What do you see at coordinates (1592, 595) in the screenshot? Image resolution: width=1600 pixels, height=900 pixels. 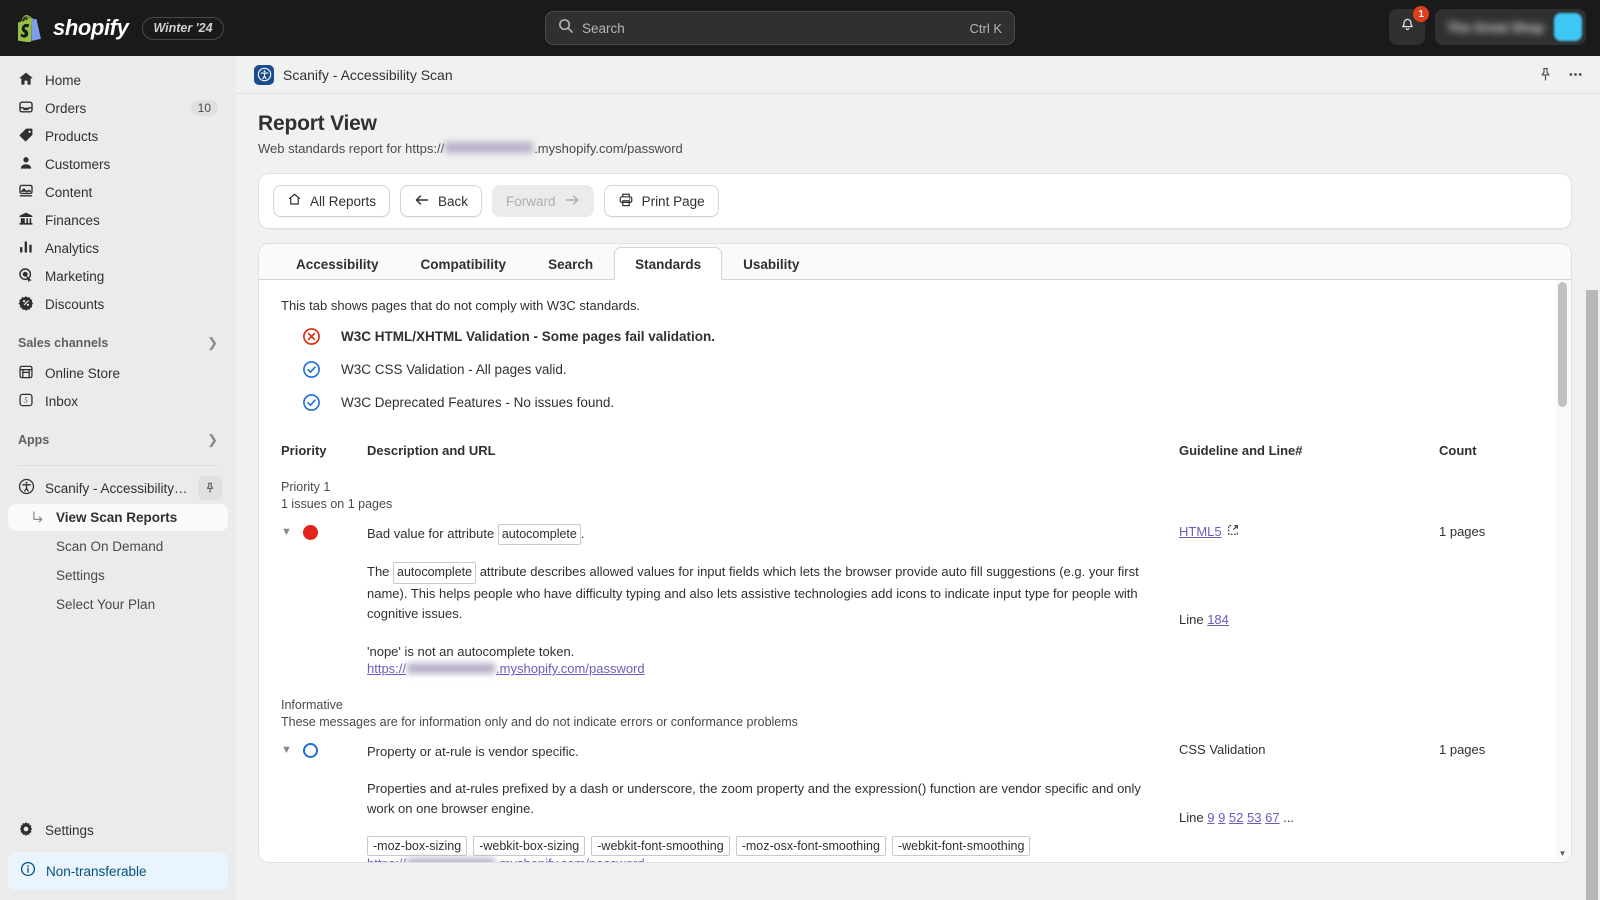 I see `page-scrollbar-thumb` at bounding box center [1592, 595].